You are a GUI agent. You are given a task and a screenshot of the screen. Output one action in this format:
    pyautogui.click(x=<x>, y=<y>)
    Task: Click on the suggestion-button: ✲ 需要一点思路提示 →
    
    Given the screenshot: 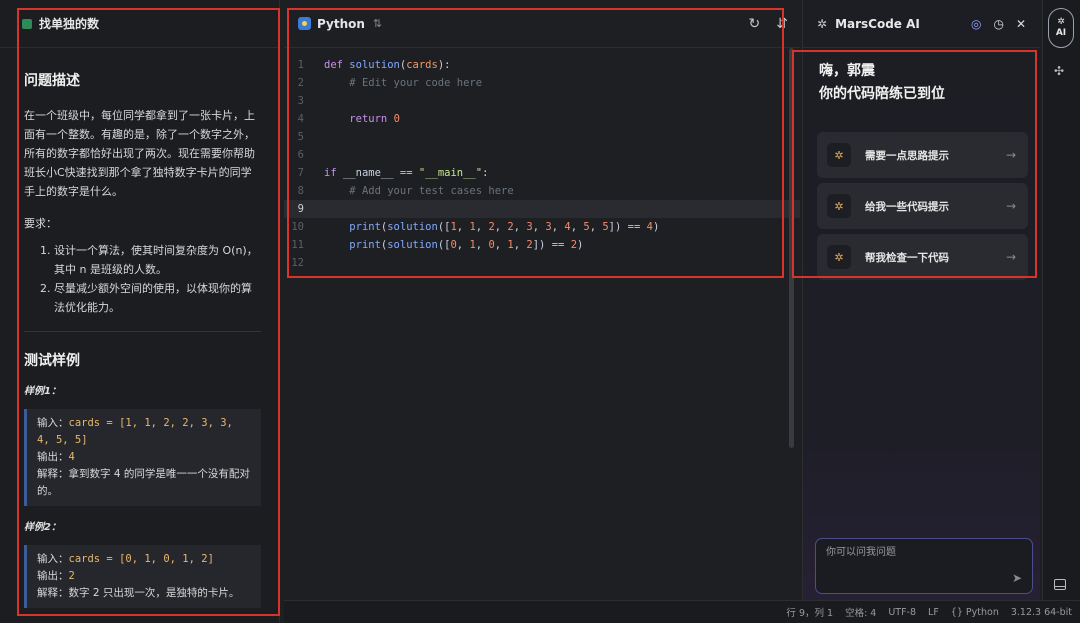 What is the action you would take?
    pyautogui.click(x=922, y=155)
    